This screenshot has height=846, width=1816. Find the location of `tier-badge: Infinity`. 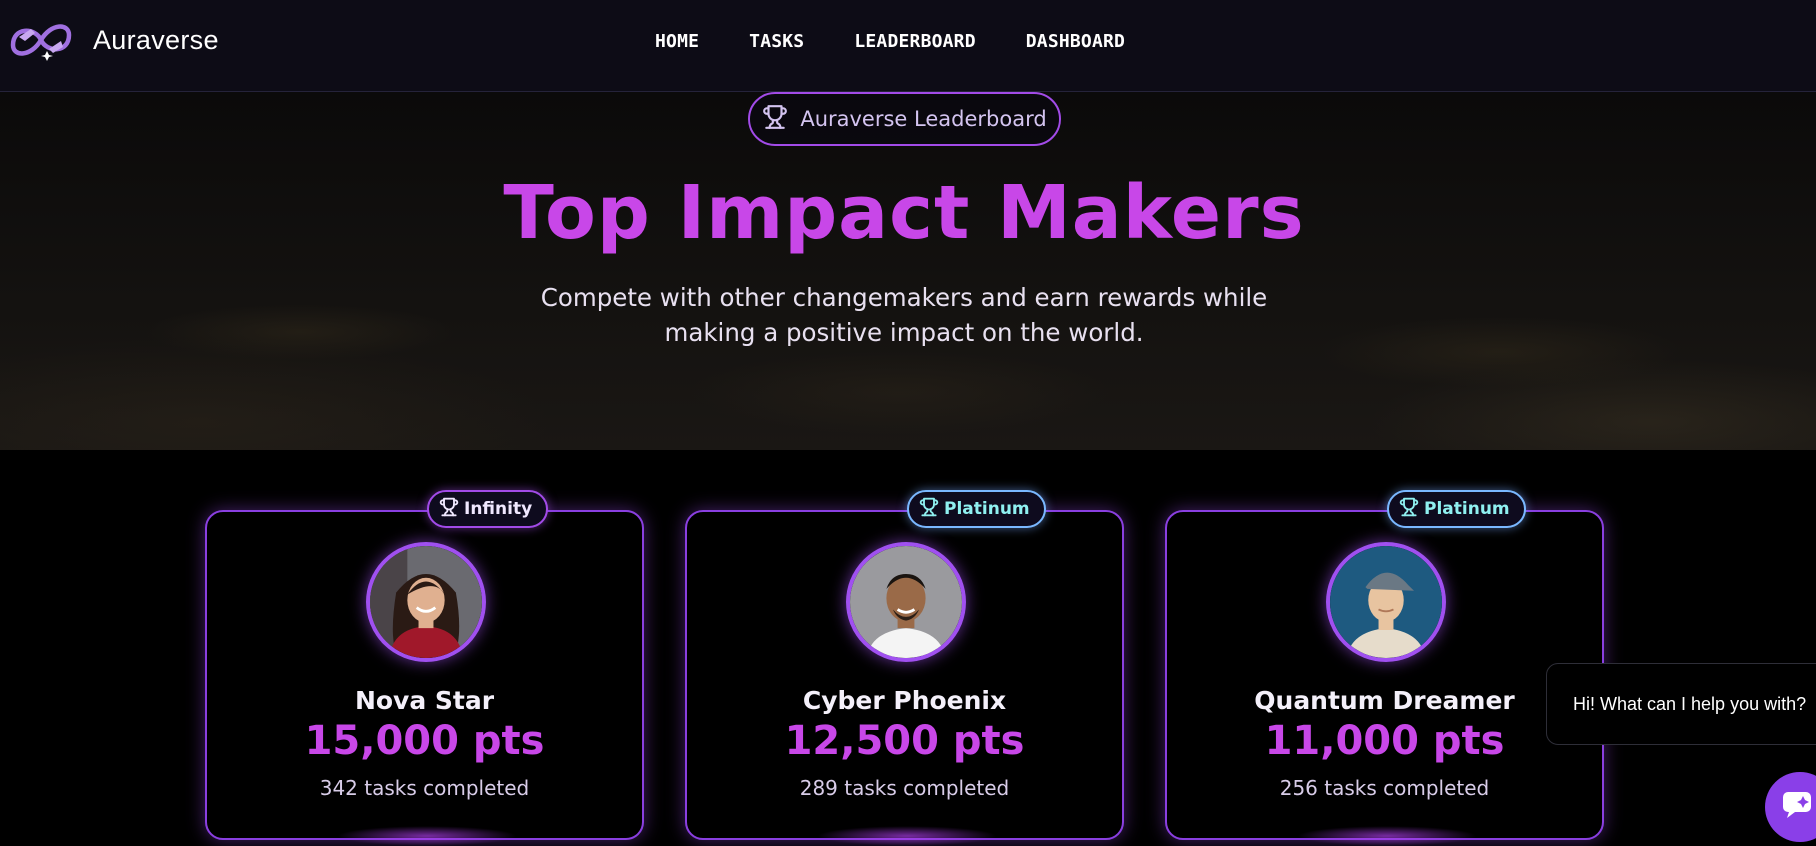

tier-badge: Infinity is located at coordinates (488, 509).